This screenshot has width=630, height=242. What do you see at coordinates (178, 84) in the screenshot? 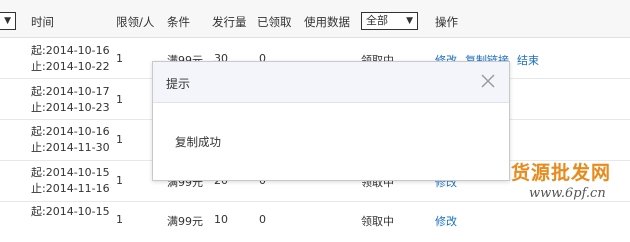
I see `dialog-title: 提示` at bounding box center [178, 84].